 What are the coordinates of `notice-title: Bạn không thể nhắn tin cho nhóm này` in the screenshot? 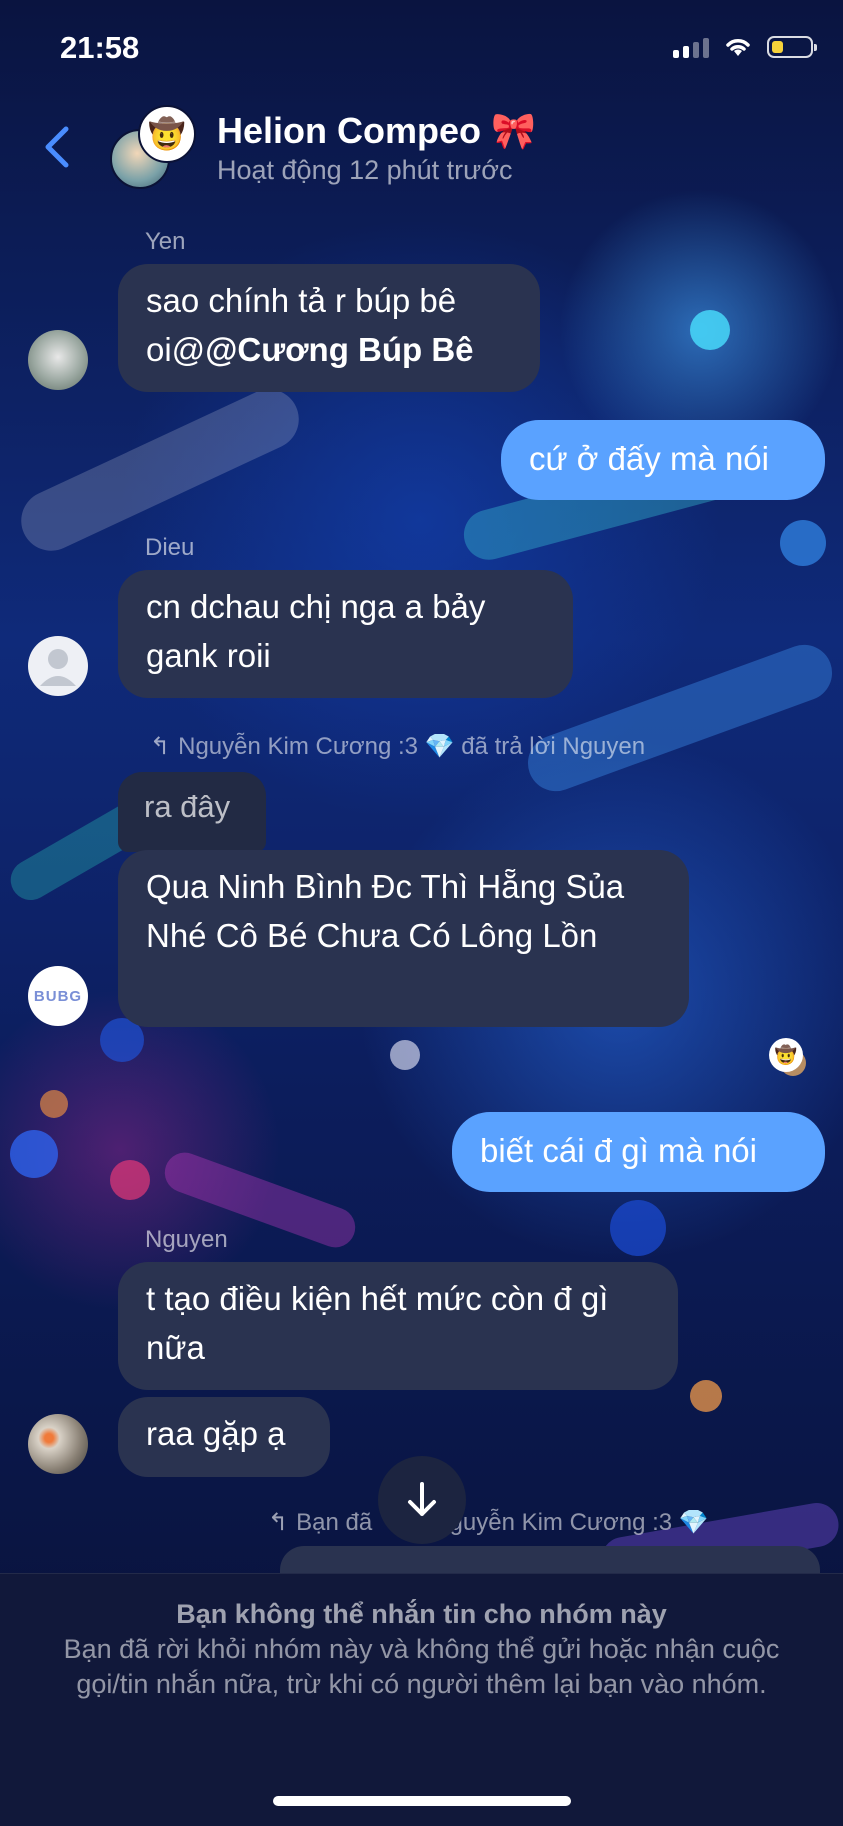 It's located at (421, 1614).